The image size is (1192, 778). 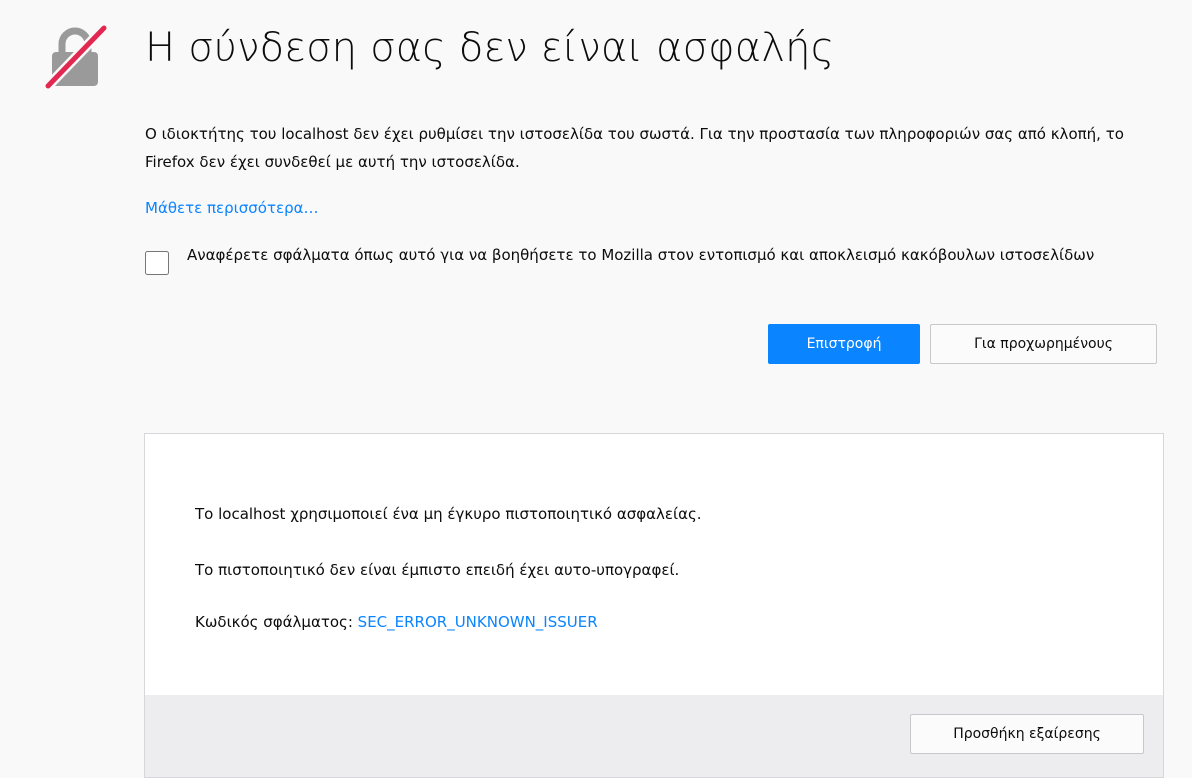 I want to click on add-exception-button: Προσθήκη εξαίρεσης, so click(x=1027, y=734).